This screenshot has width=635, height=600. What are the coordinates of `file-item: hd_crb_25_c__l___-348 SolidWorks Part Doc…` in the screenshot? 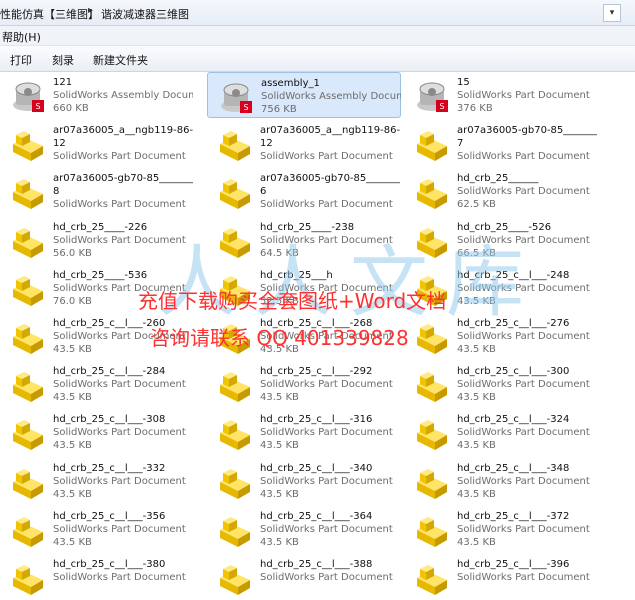 It's located at (501, 481).